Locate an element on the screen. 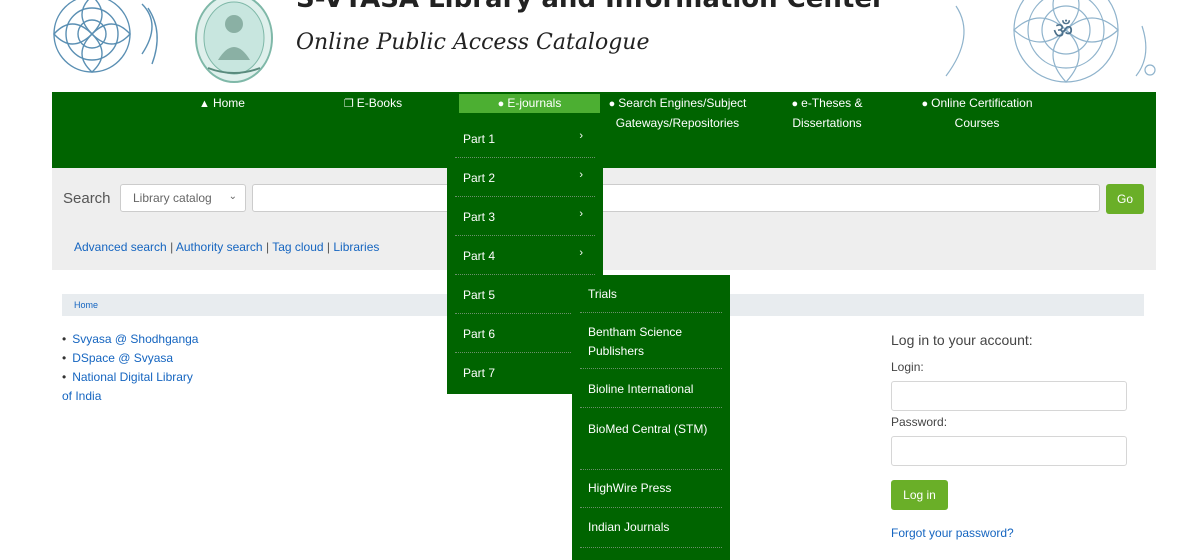 The image size is (1204, 560). dropdown-item-label: Part 6 is located at coordinates (479, 334).